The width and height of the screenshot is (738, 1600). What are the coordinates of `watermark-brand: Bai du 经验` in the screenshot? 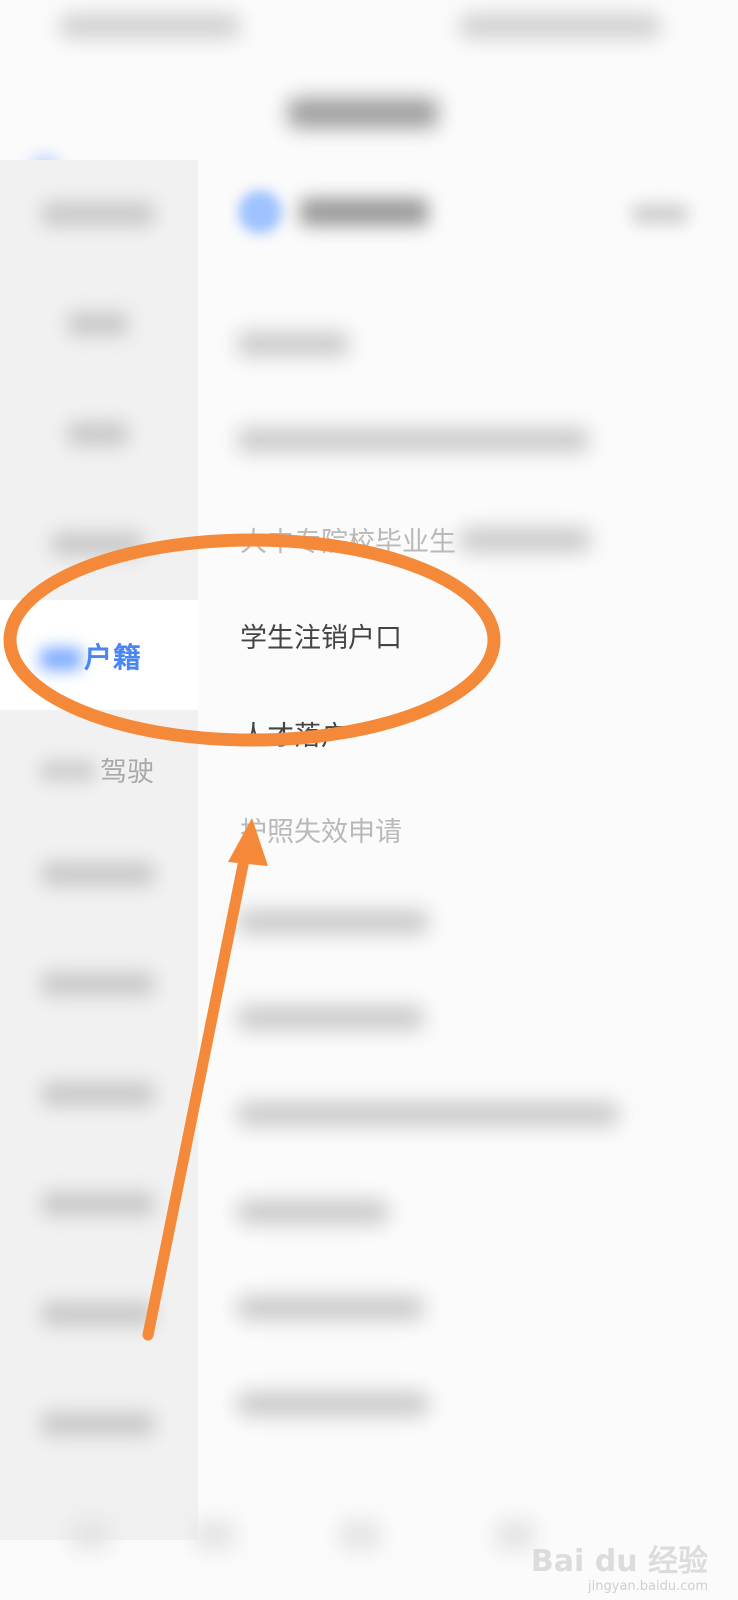 It's located at (619, 1561).